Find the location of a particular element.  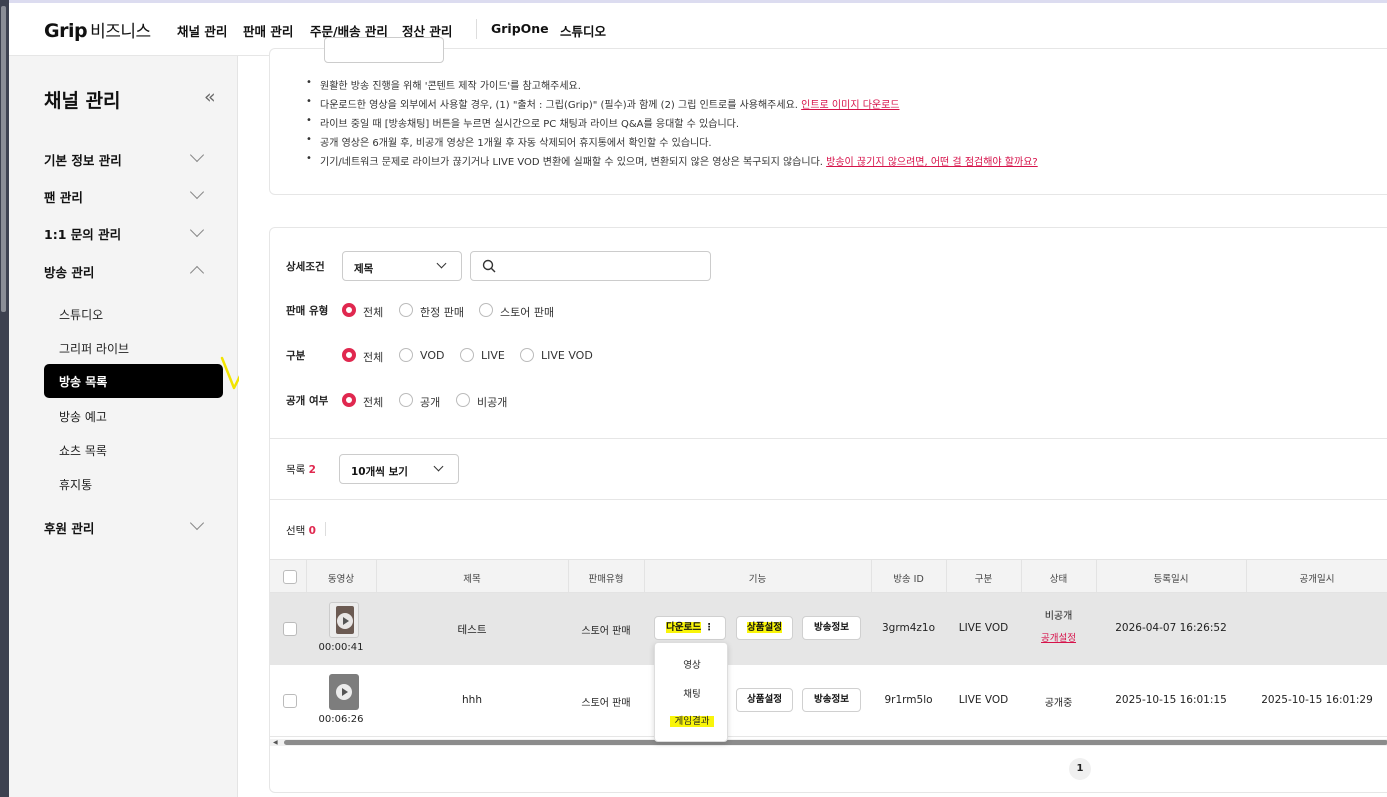

window-edge is located at coordinates (4, 398).